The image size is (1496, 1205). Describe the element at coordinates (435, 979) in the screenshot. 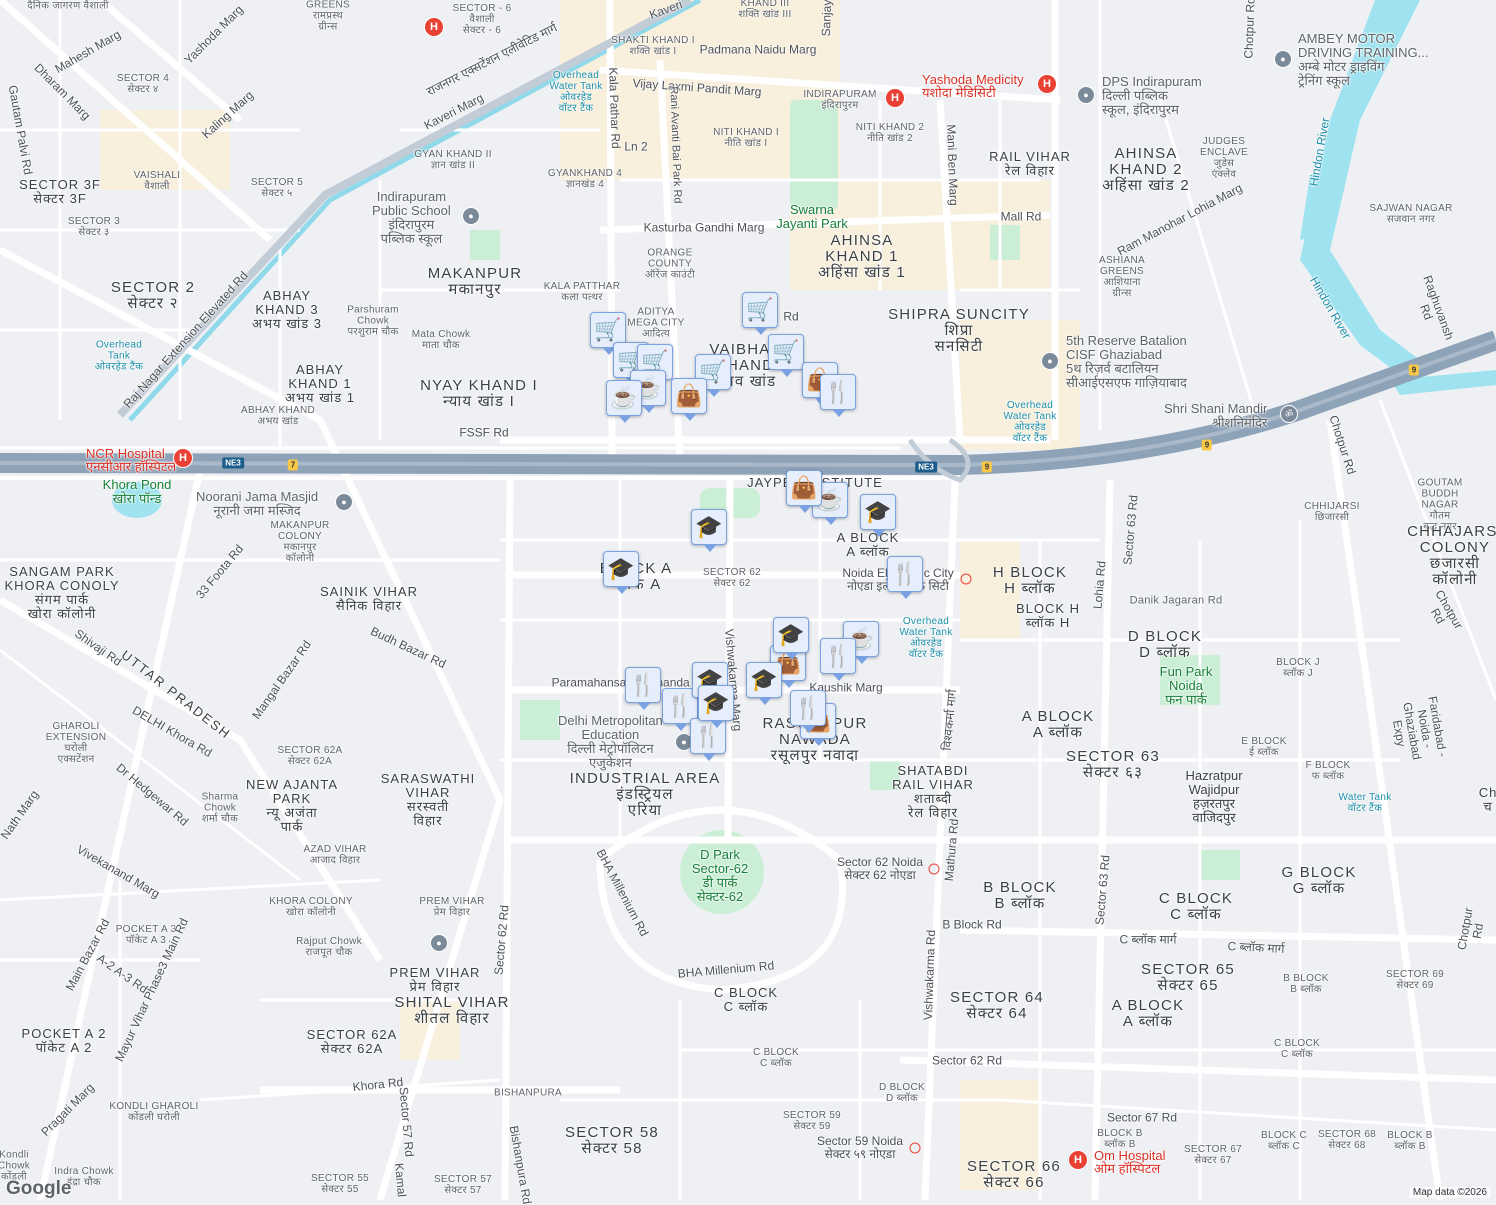

I see `place-label: PREM VIHAR प्रेम विहार` at that location.